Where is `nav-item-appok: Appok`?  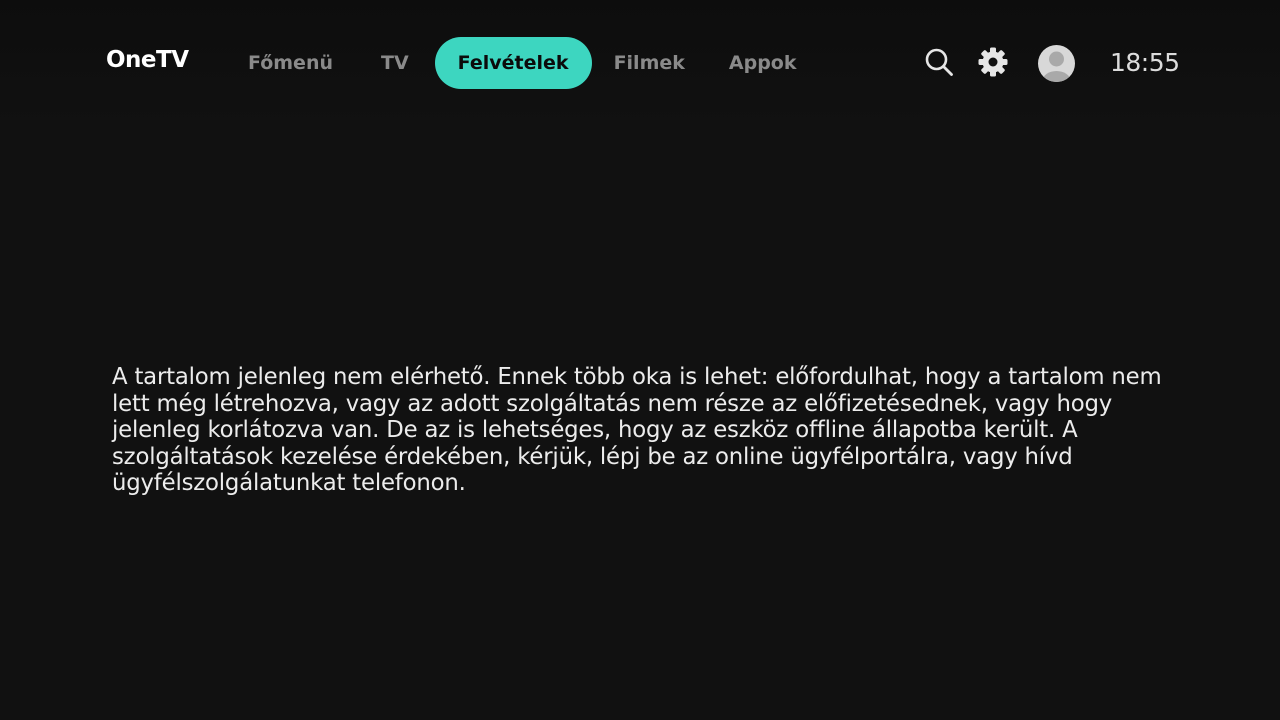 nav-item-appok: Appok is located at coordinates (763, 63).